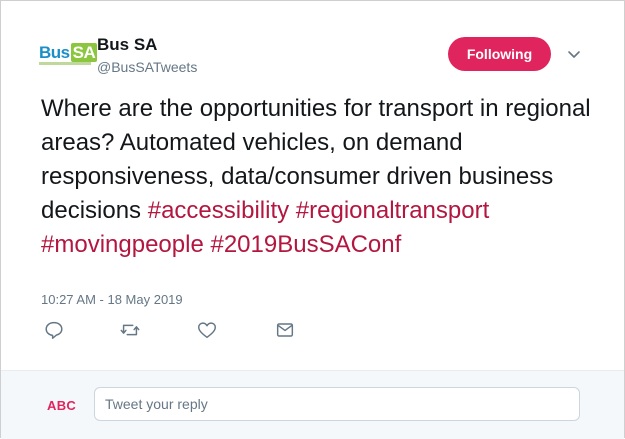  What do you see at coordinates (127, 45) in the screenshot?
I see `account-name: Bus SA` at bounding box center [127, 45].